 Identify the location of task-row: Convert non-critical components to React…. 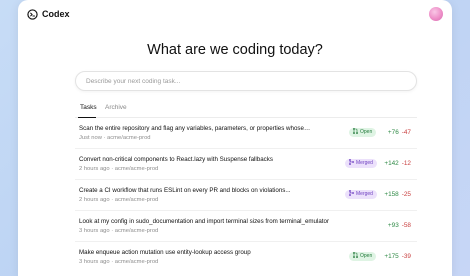
(246, 164).